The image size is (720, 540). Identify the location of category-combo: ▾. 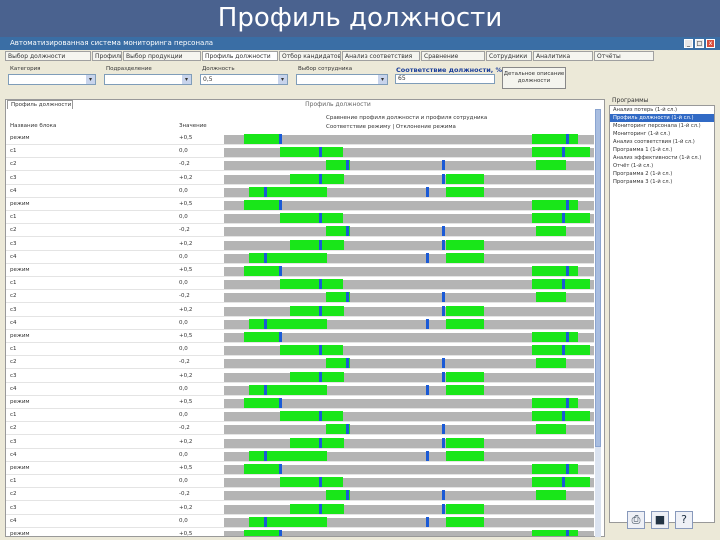
(52, 79).